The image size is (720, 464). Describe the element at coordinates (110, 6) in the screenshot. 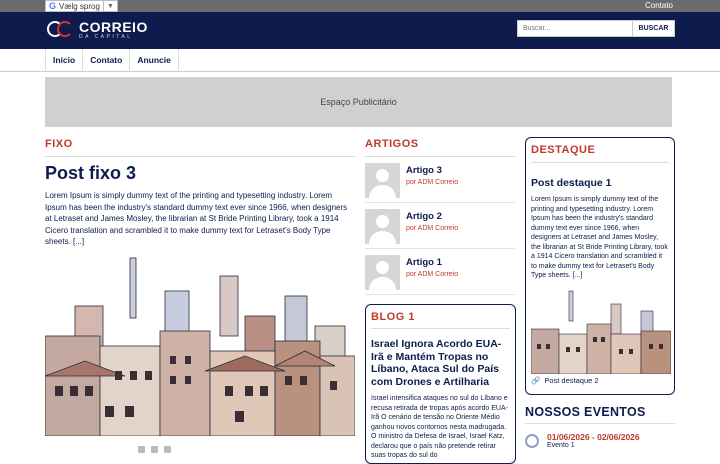

I see `chevron-down-icon: ▼` at that location.